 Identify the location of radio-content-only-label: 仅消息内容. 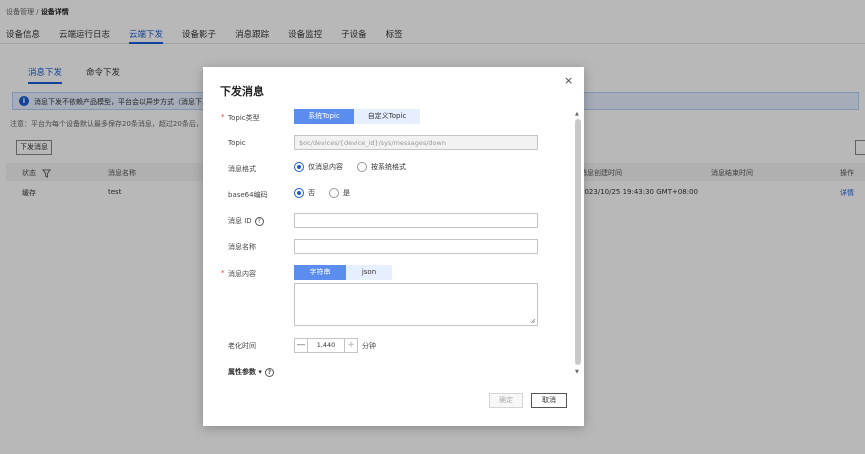
(325, 167).